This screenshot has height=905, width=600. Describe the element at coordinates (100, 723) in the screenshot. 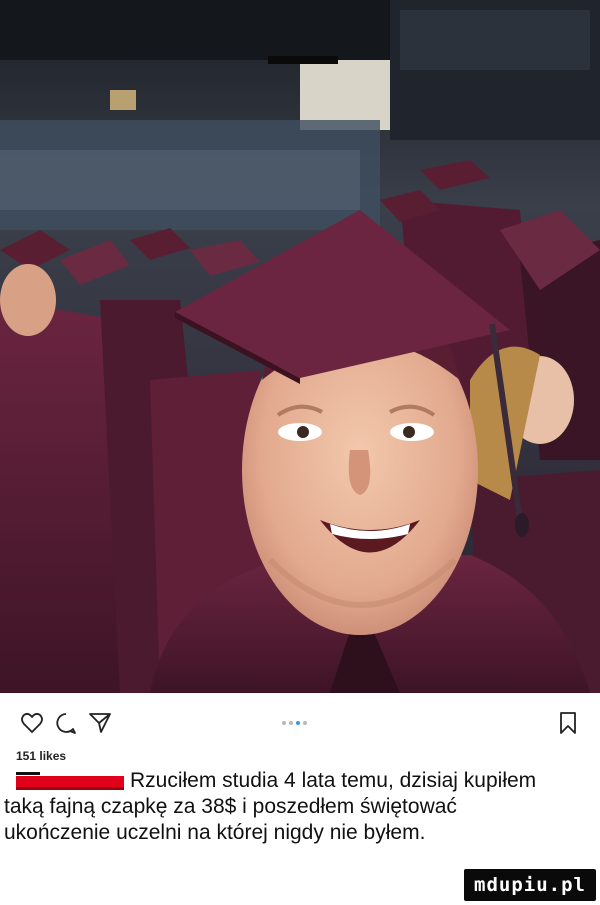

I see `send-icon` at that location.